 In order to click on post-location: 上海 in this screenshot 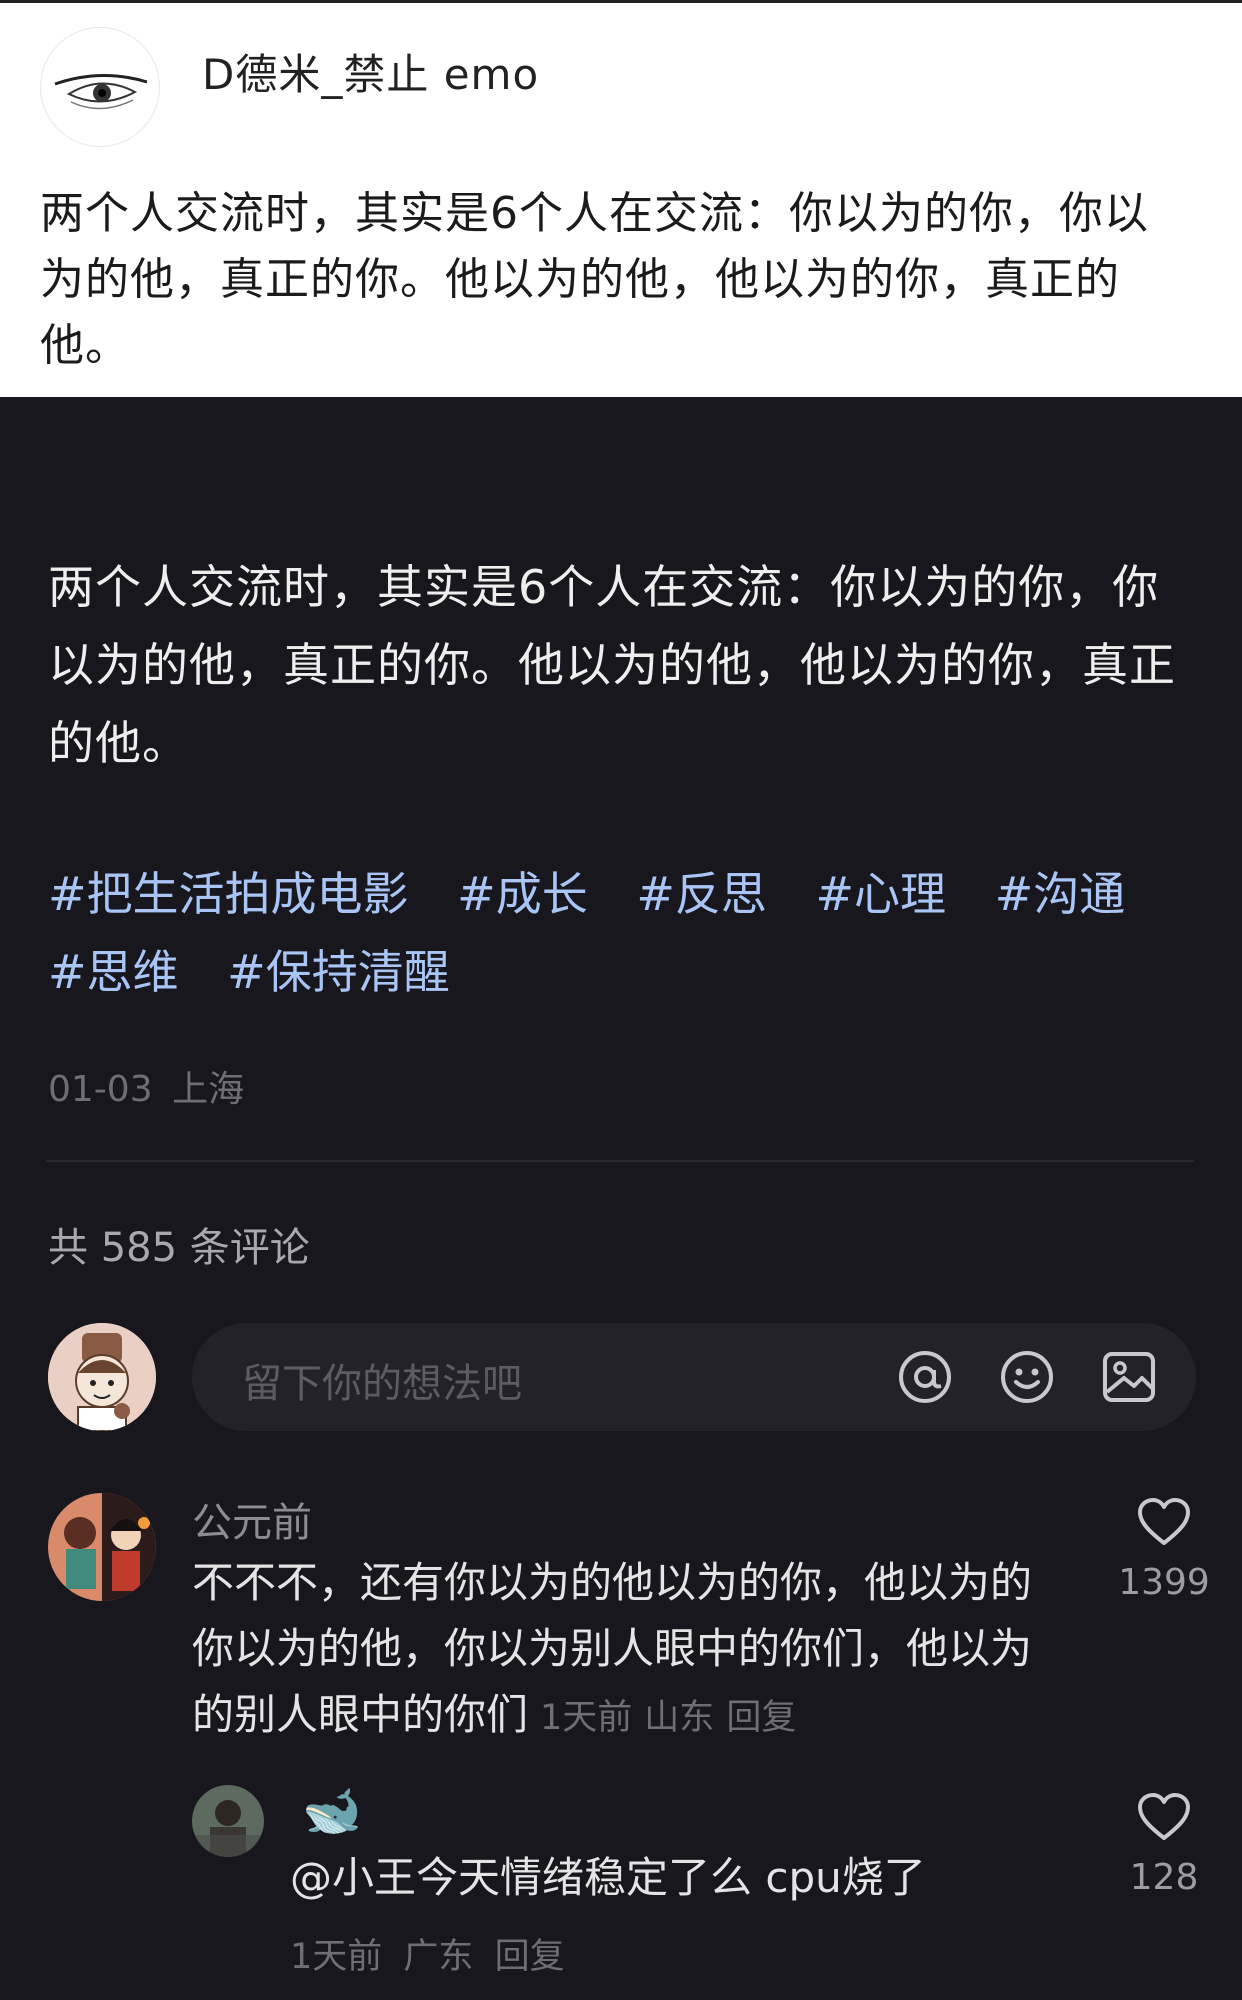, I will do `click(208, 1089)`.